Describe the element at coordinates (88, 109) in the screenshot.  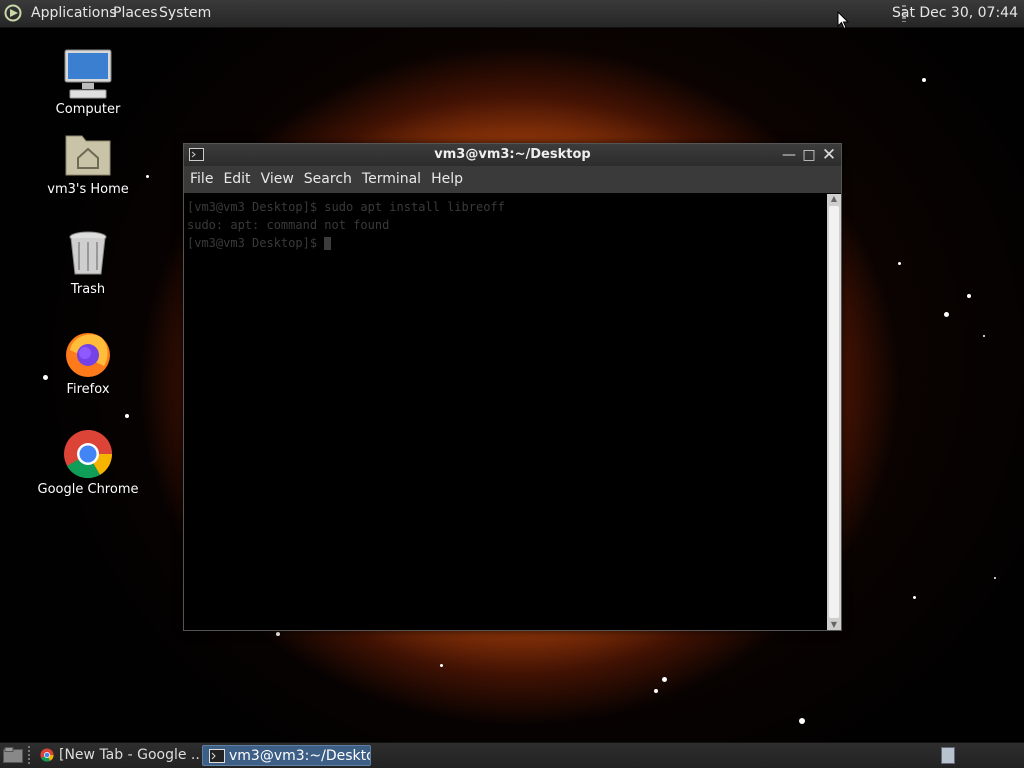
I see `desktop-icon-label: Computer` at that location.